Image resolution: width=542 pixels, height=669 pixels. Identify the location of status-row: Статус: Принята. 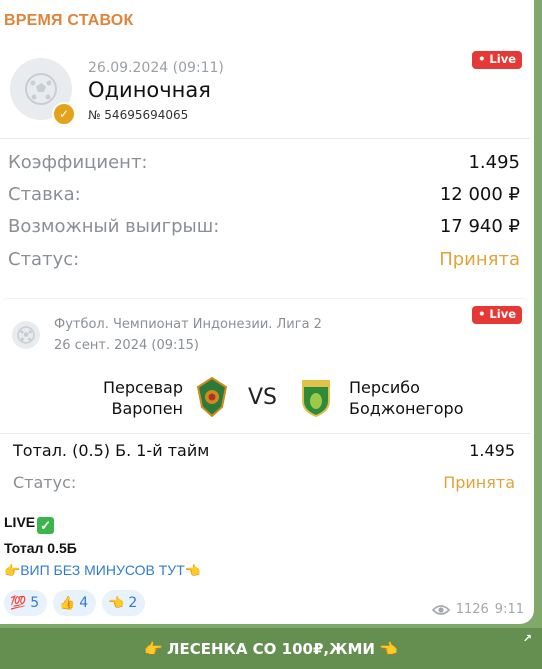
(264, 262).